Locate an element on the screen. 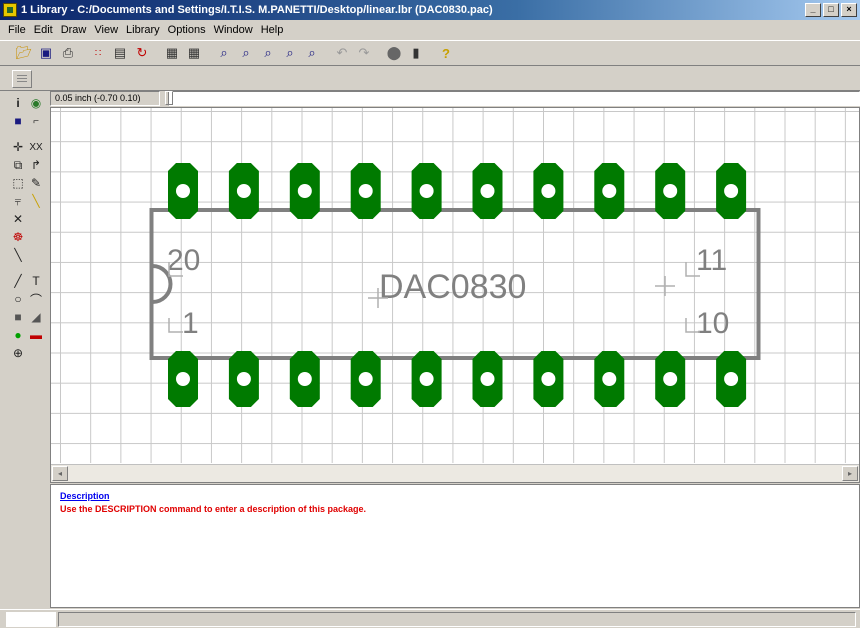 The height and width of the screenshot is (628, 860). menu-draw: Draw is located at coordinates (74, 30).